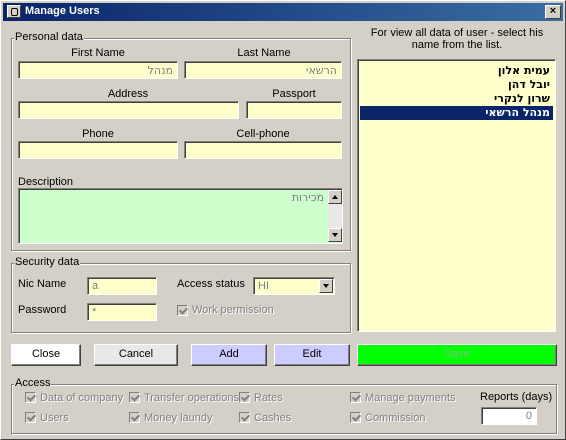 The width and height of the screenshot is (566, 440). Describe the element at coordinates (263, 70) in the screenshot. I see `last-name-input: הרשאי` at that location.